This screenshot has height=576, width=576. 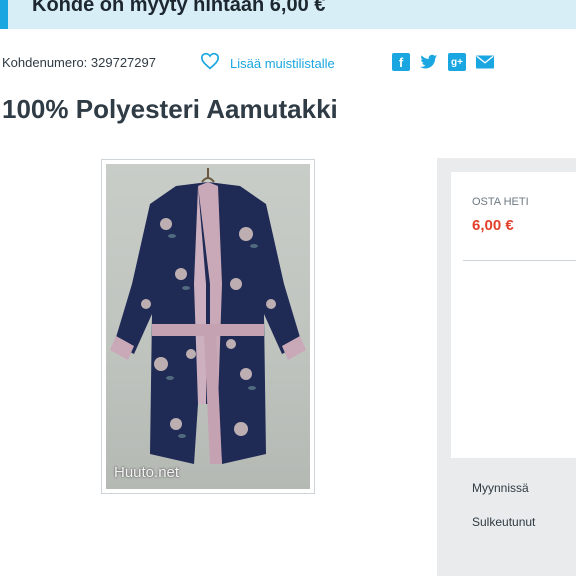 I want to click on status-on-sale: Myynnissä, so click(x=500, y=488).